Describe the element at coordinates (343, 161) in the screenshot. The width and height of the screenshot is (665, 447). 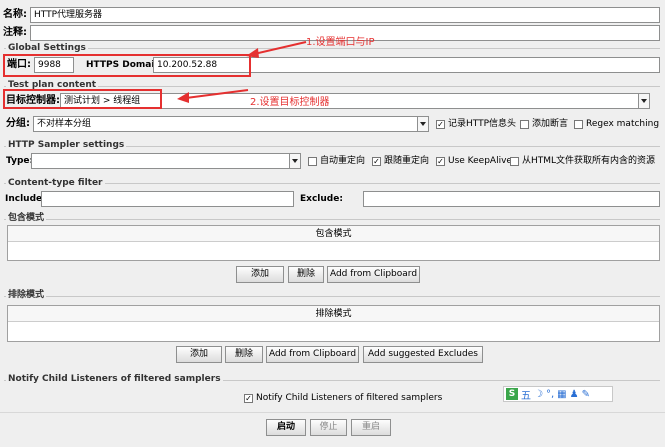
I see `auto-redirect-label: 自动重定向` at that location.